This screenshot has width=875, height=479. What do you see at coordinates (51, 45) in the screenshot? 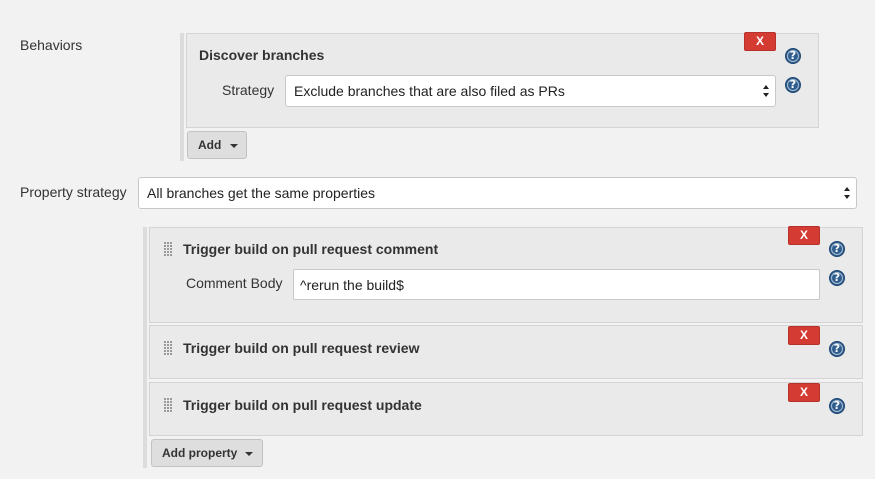
I see `behaviors-label: Behaviors` at bounding box center [51, 45].